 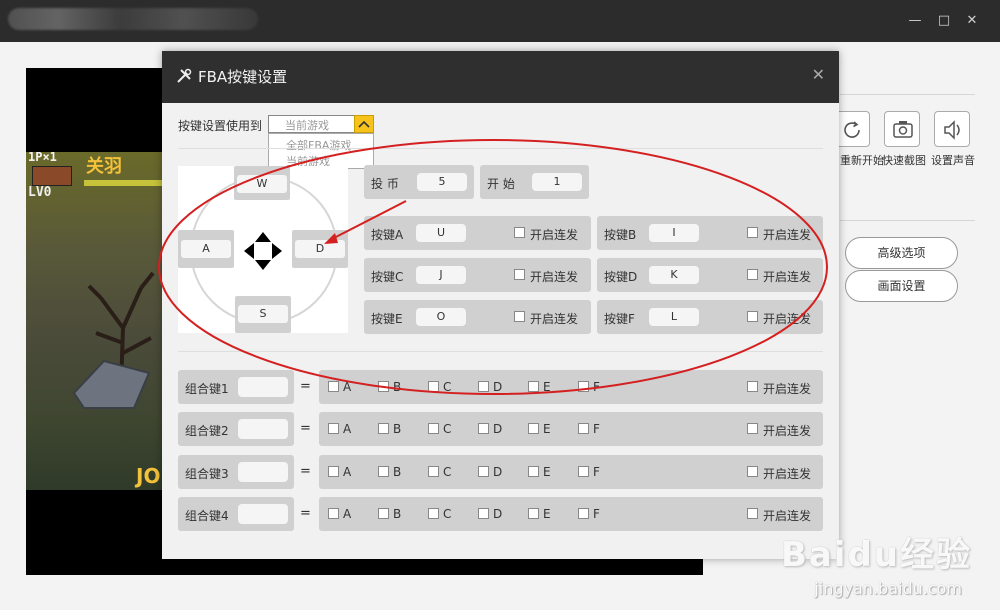 What do you see at coordinates (876, 555) in the screenshot?
I see `baidu-watermark: Baidu经验` at bounding box center [876, 555].